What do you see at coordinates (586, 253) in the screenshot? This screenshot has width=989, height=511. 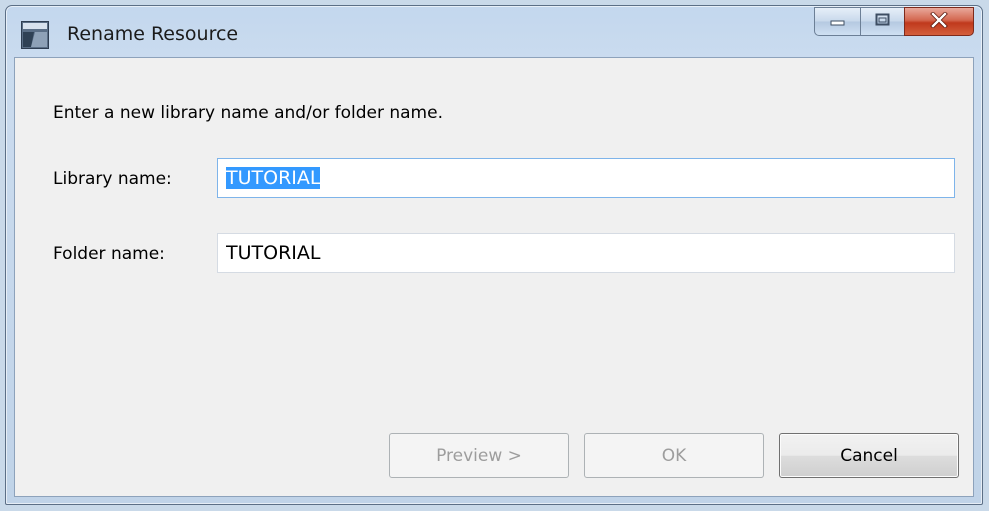 I see `folder-name-input` at bounding box center [586, 253].